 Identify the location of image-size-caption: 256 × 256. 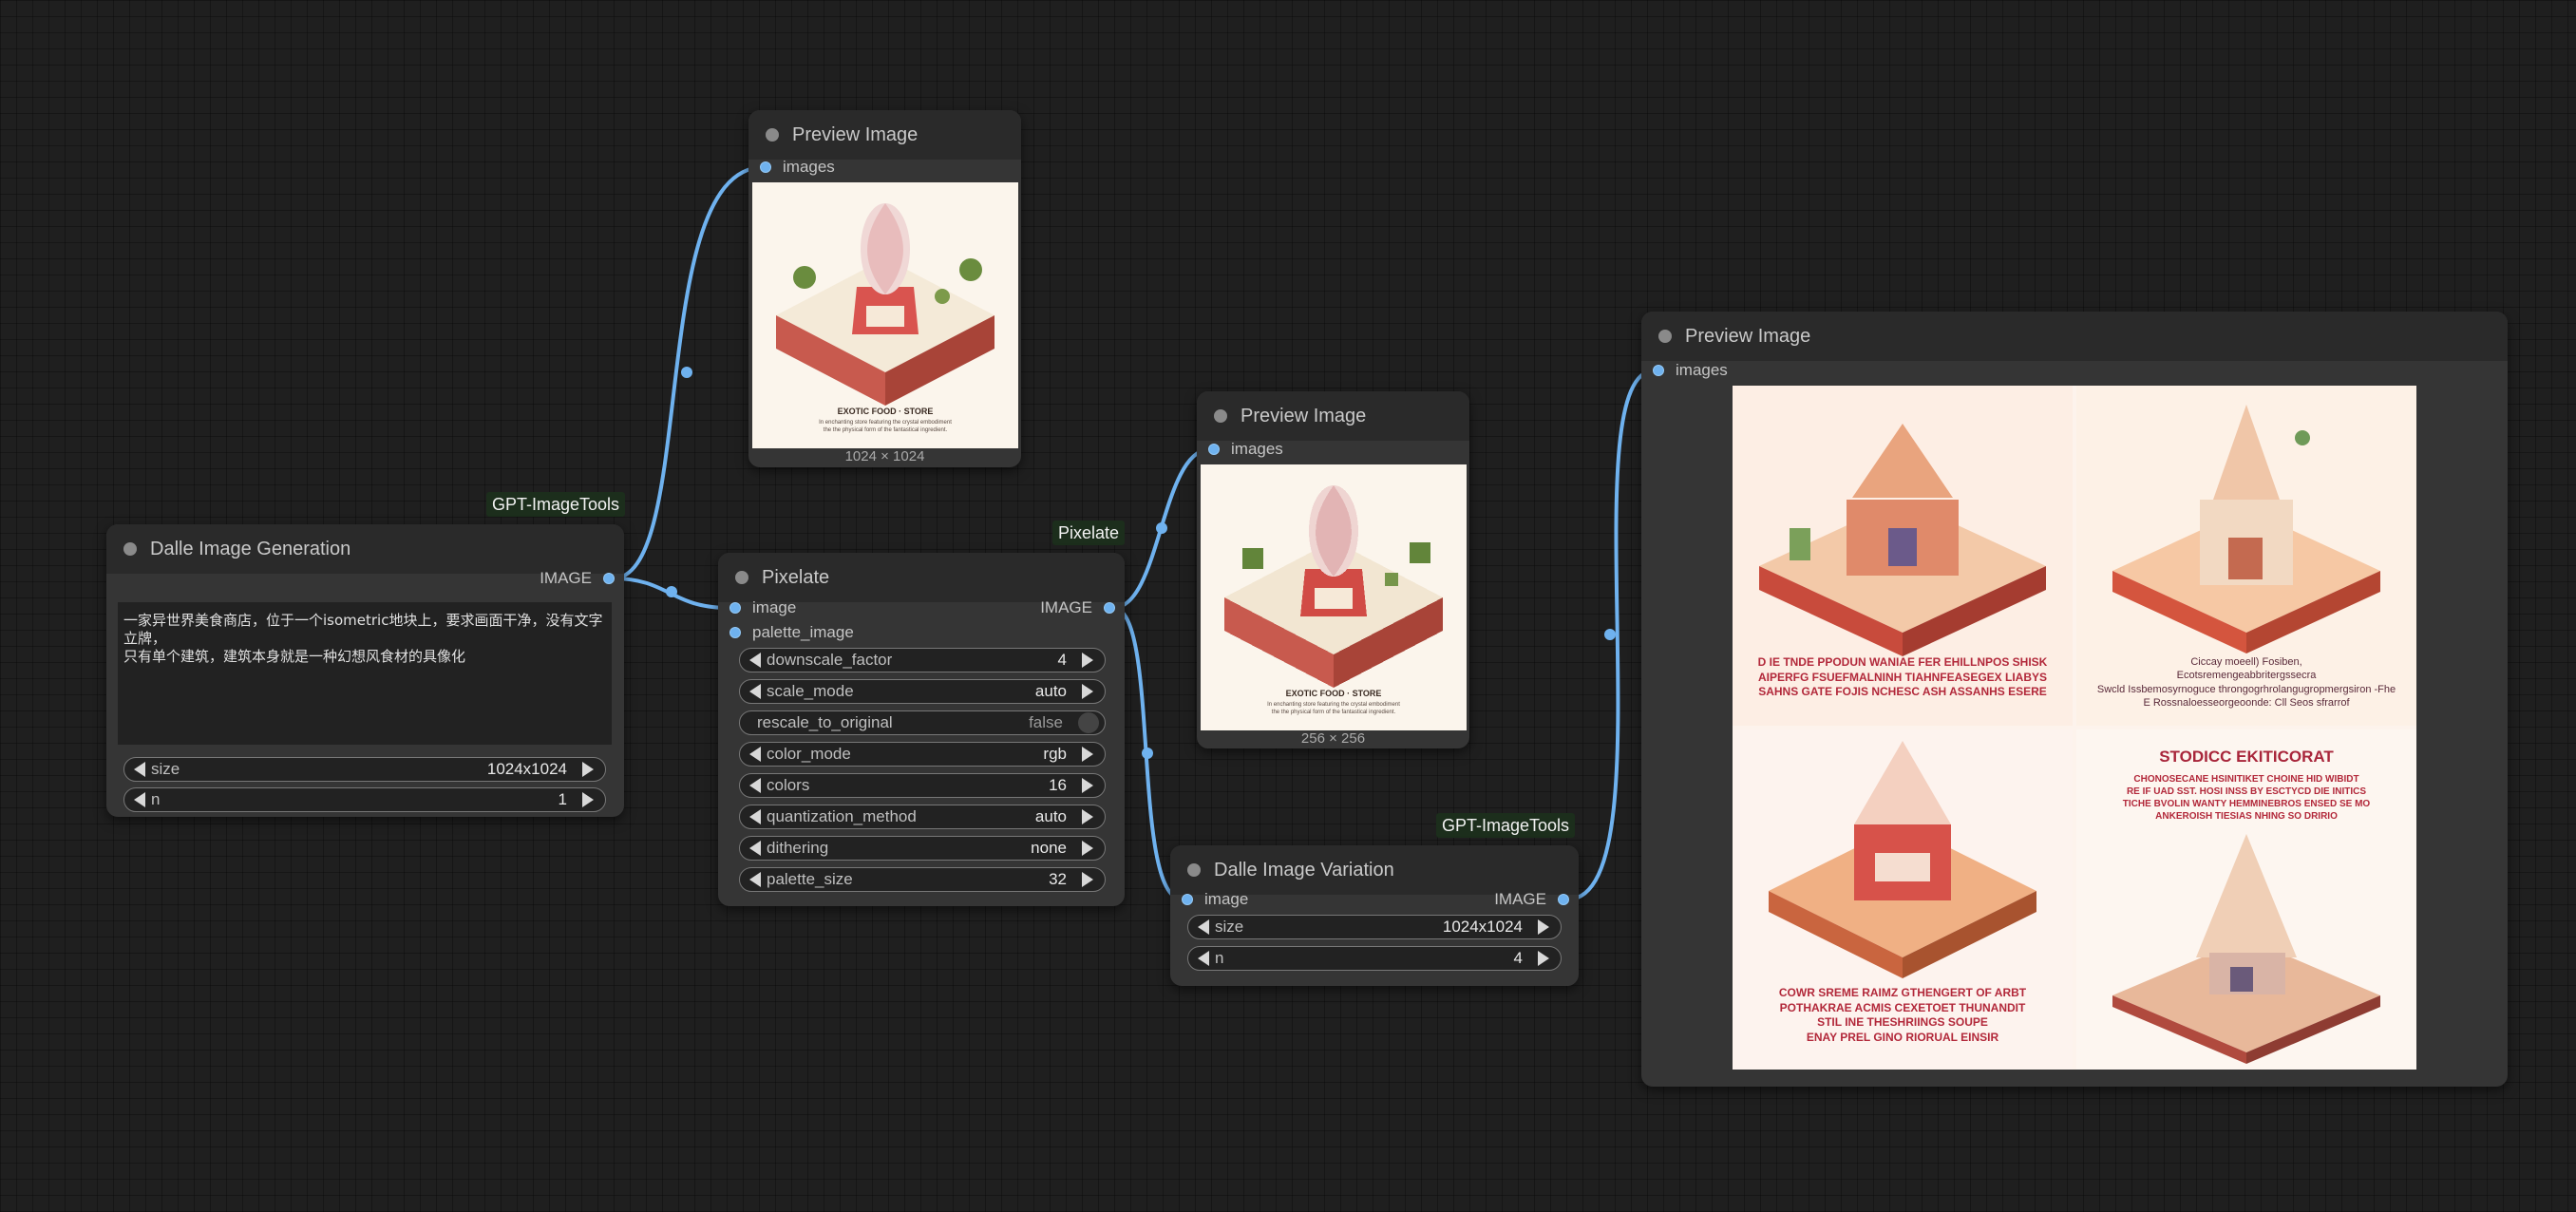
(1333, 738).